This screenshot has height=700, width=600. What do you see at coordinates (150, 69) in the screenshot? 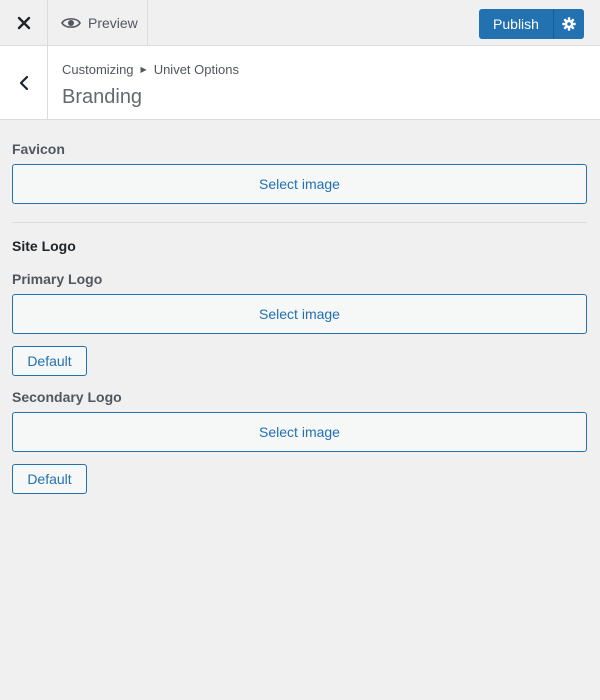
I see `breadcrumb: Customizing ▶ Univet Options` at bounding box center [150, 69].